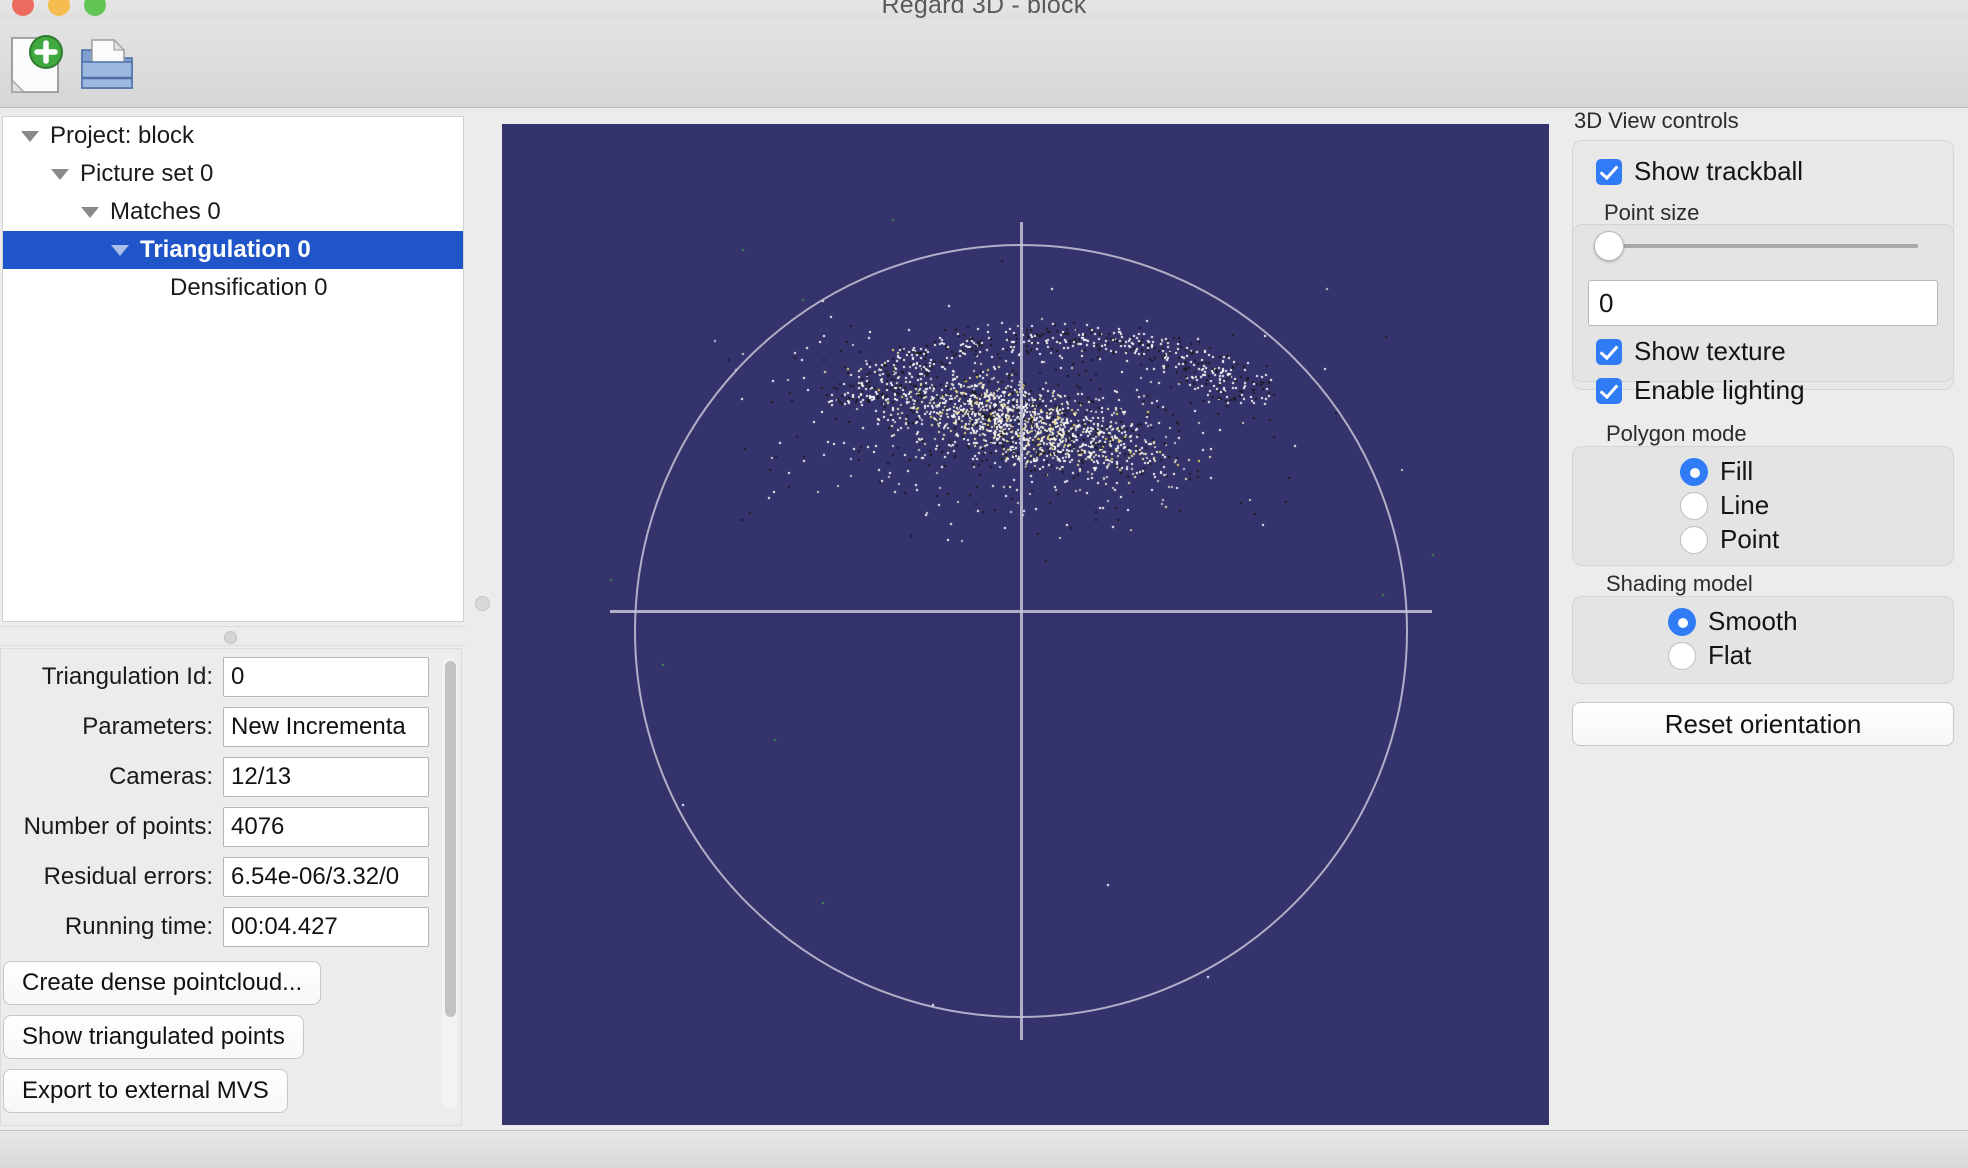  What do you see at coordinates (233, 136) in the screenshot?
I see `tree-item-project-block: Project: block` at bounding box center [233, 136].